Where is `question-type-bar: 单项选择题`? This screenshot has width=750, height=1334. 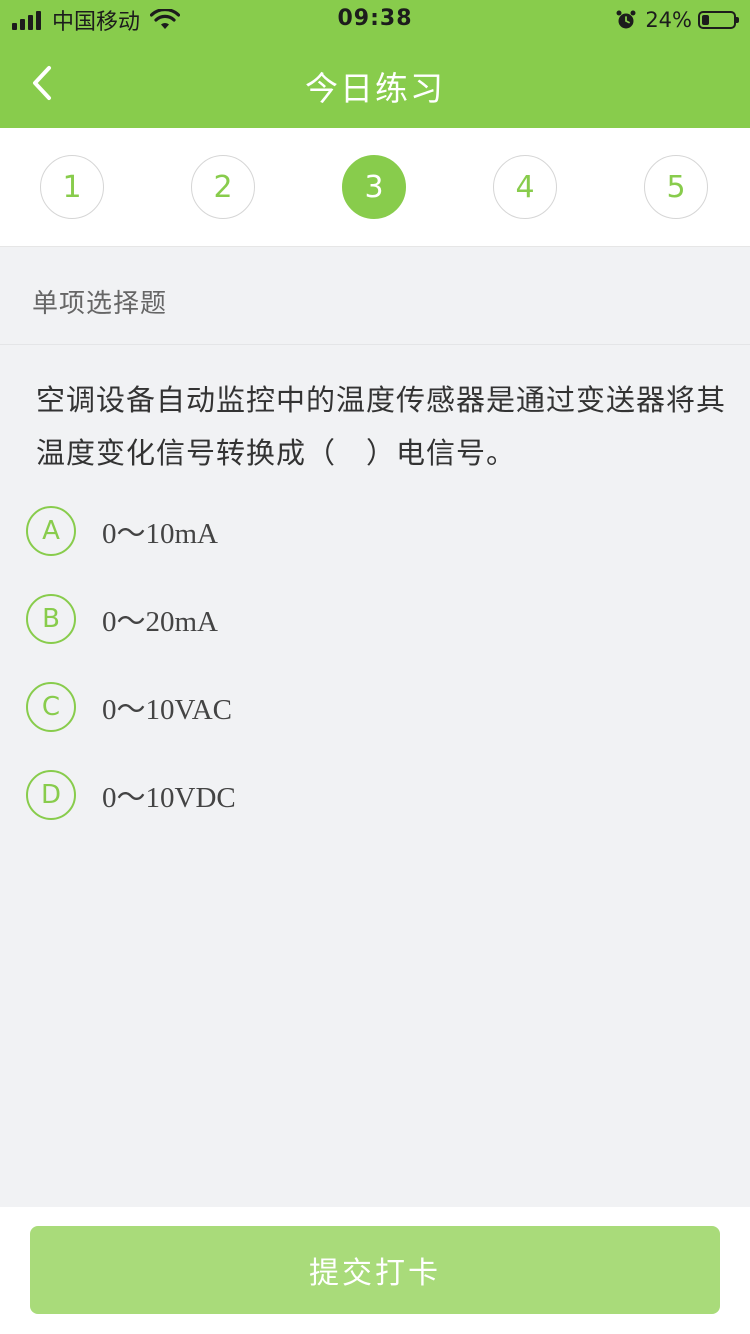 question-type-bar: 单项选择题 is located at coordinates (375, 296).